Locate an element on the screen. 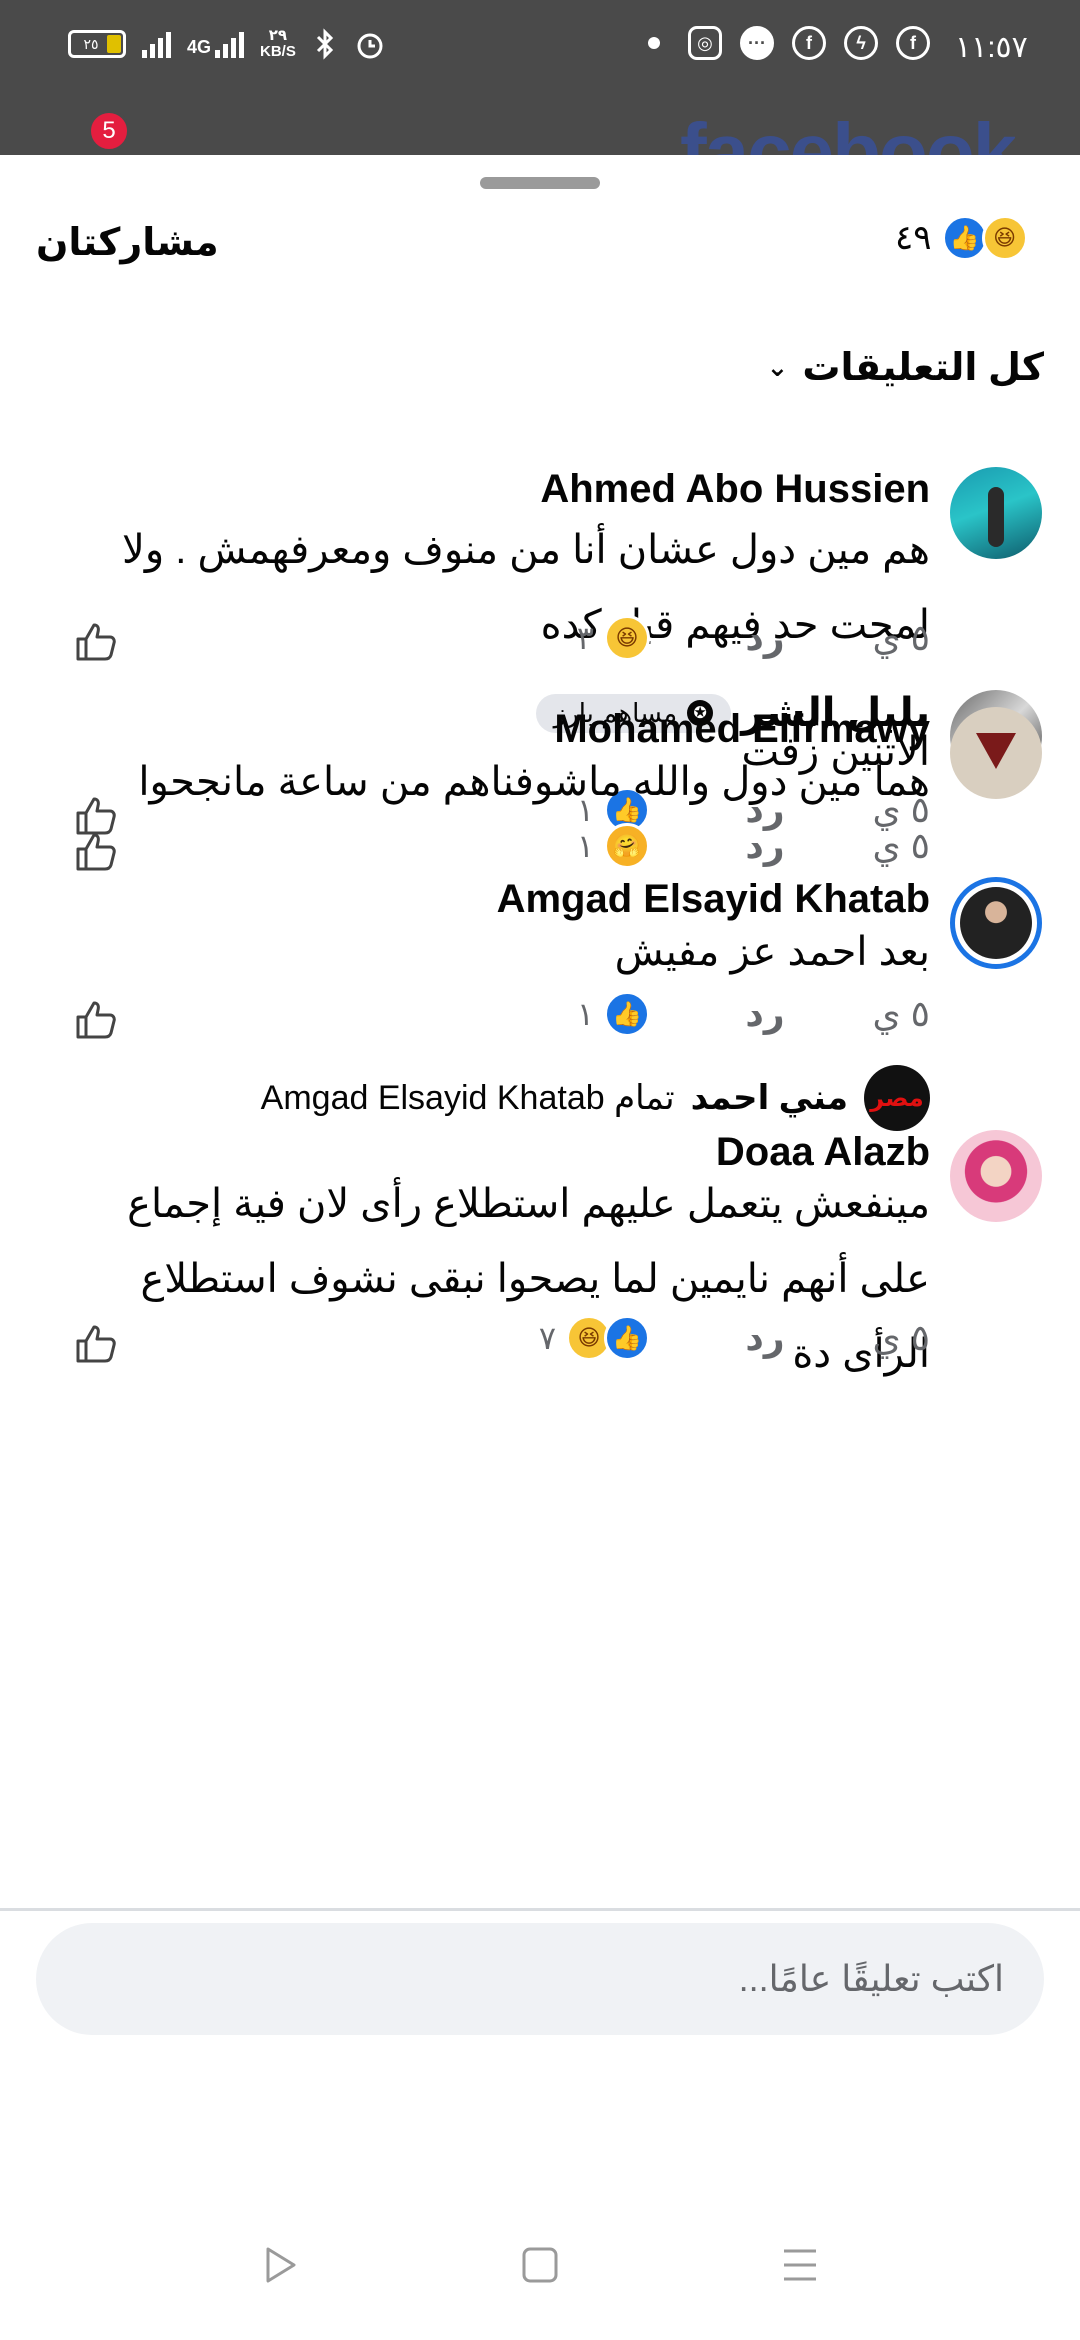  comment-reactions: ٣ 😆 is located at coordinates (613, 638).